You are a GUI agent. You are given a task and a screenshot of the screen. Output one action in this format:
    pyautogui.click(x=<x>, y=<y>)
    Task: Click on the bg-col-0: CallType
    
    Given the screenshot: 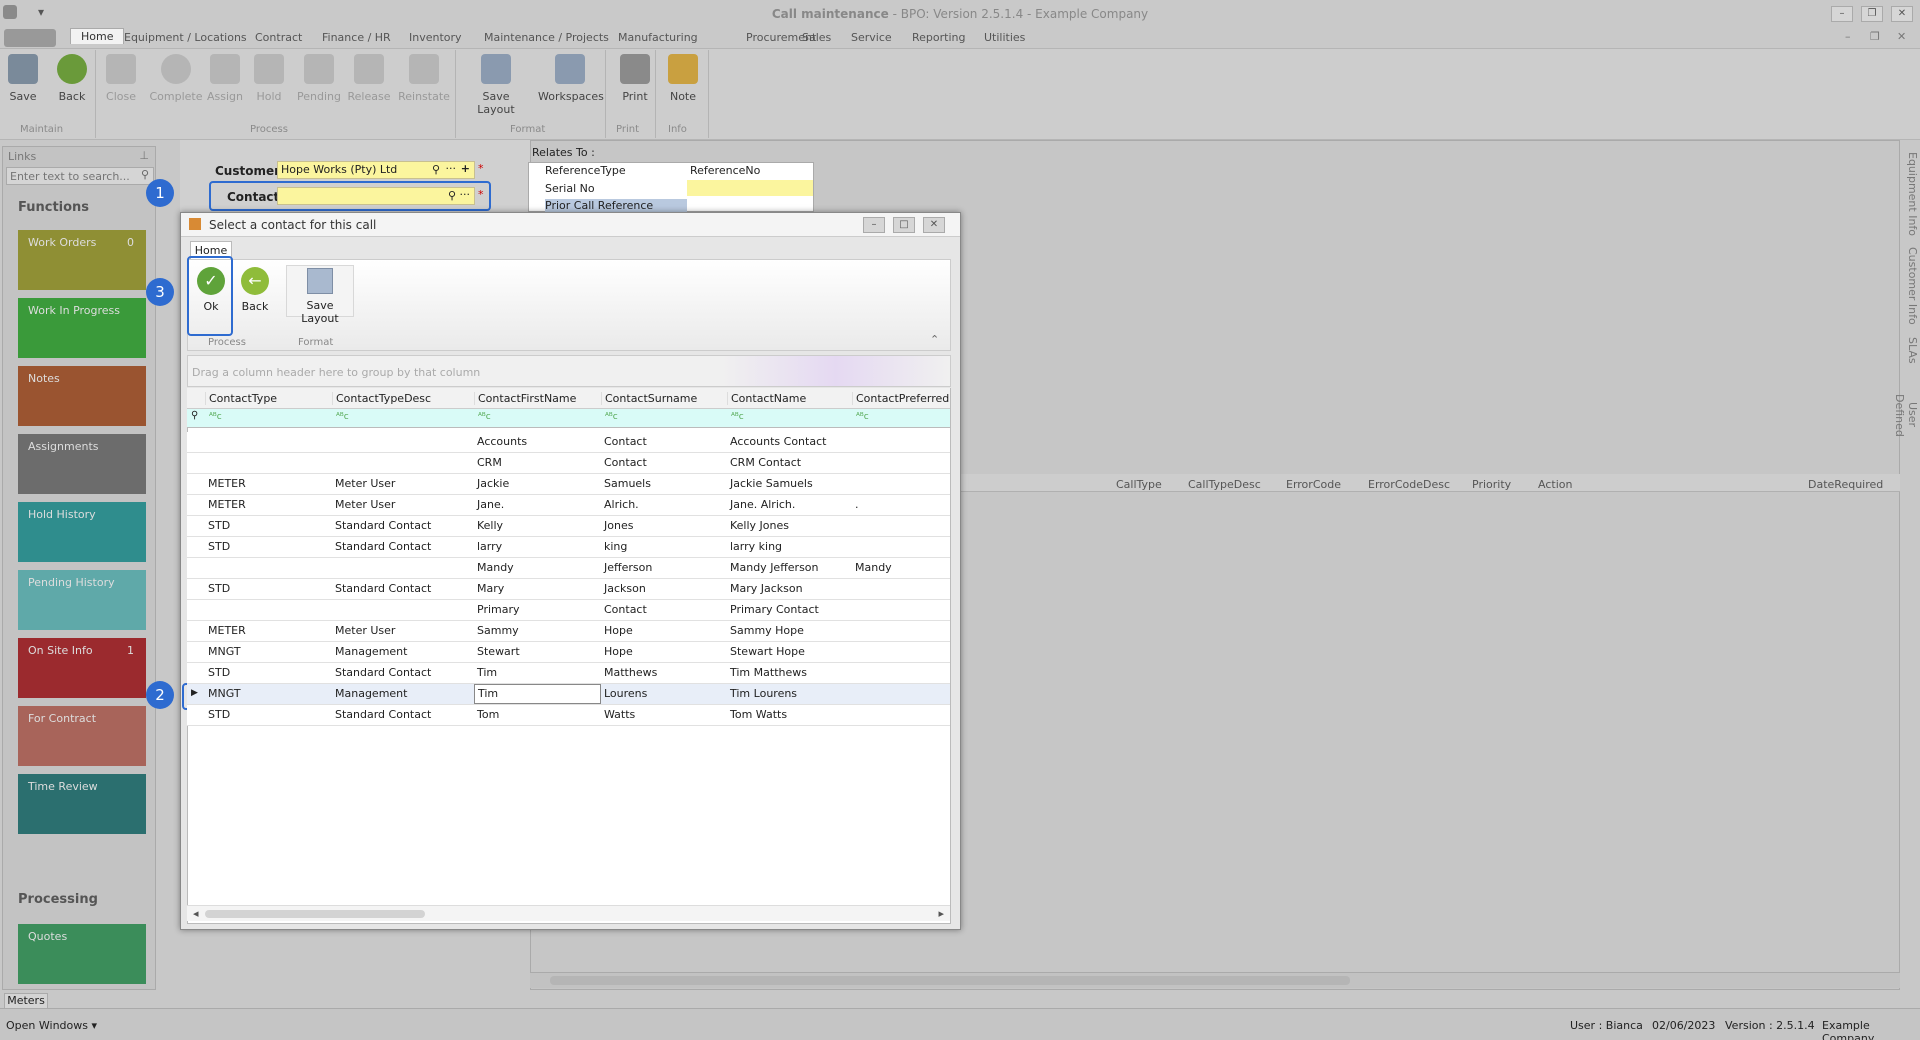 What is the action you would take?
    pyautogui.click(x=1139, y=484)
    